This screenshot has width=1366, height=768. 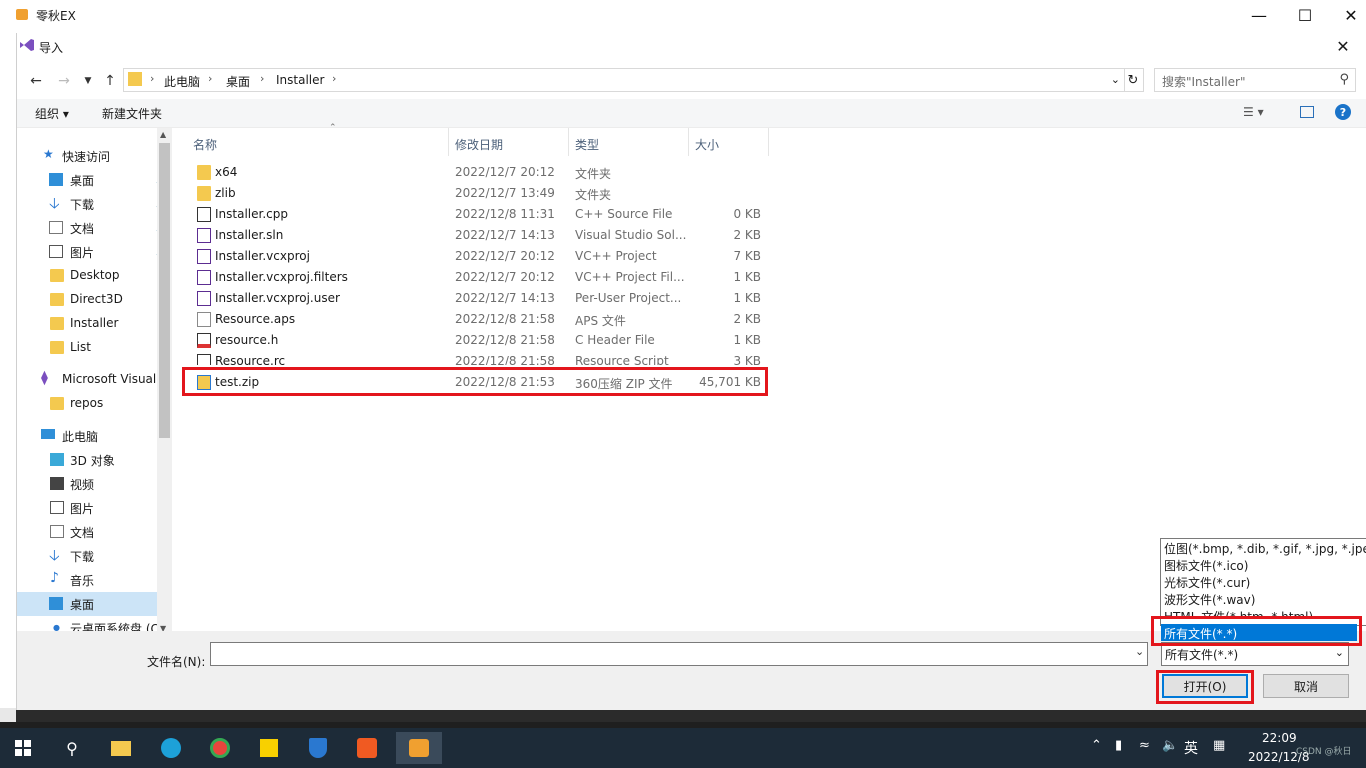 I want to click on refresh-button: ↻, so click(x=1133, y=80).